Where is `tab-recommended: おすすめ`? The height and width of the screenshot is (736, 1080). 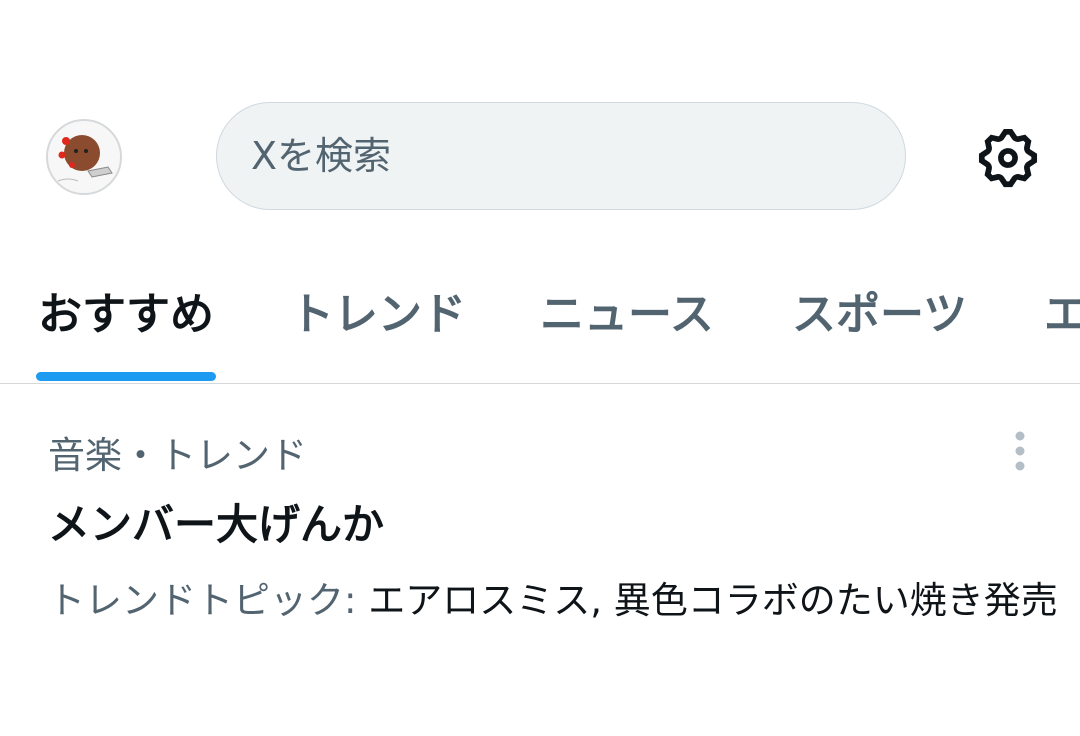
tab-recommended: おすすめ is located at coordinates (126, 326).